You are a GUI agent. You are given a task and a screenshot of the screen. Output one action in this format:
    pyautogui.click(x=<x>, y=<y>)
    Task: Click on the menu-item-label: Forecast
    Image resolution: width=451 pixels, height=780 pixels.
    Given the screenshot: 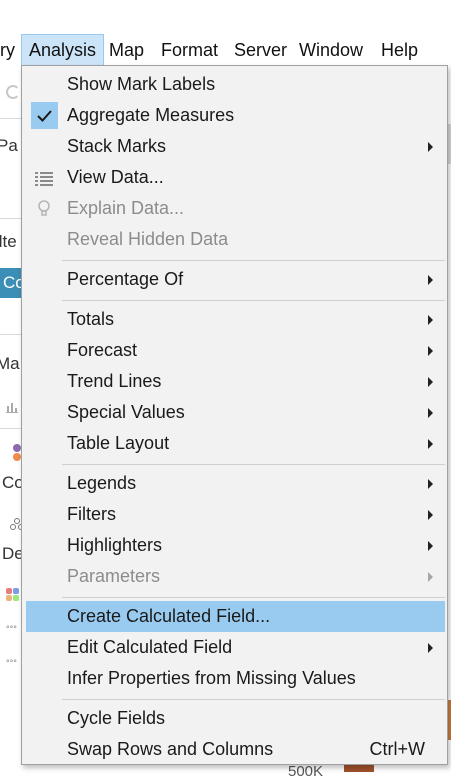 What is the action you would take?
    pyautogui.click(x=102, y=350)
    